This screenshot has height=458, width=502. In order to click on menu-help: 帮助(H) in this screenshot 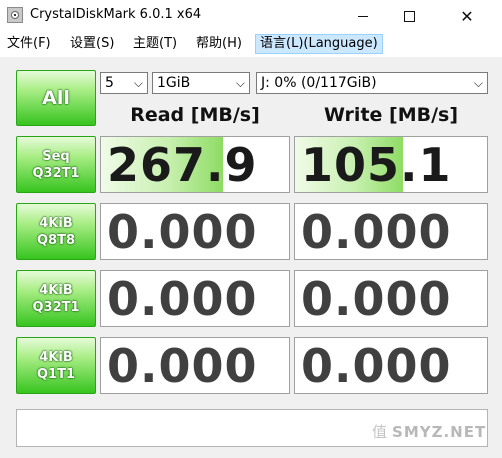, I will do `click(219, 44)`.